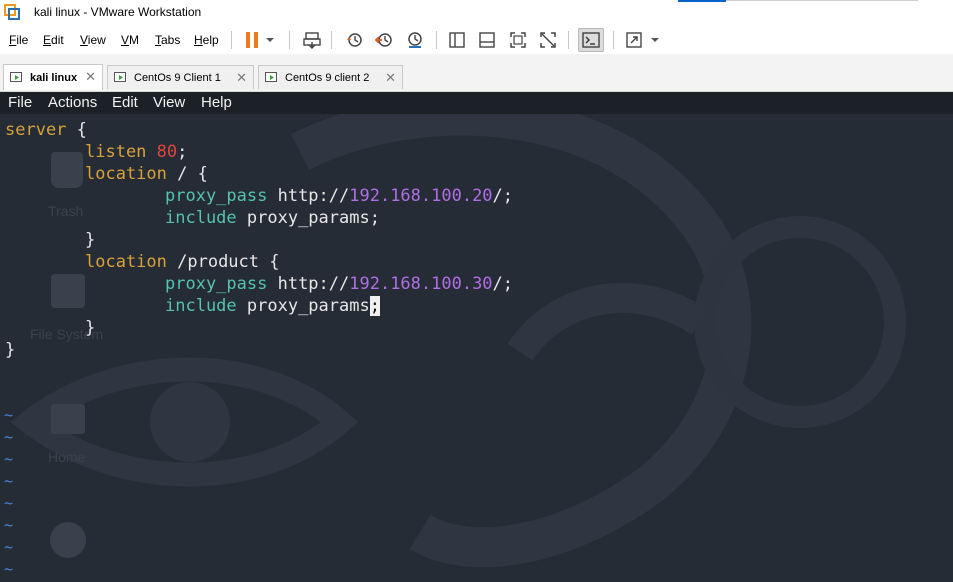 The image size is (953, 582). I want to click on vmware-menubar: File Edit View VM Tabs Help, so click(476, 40).